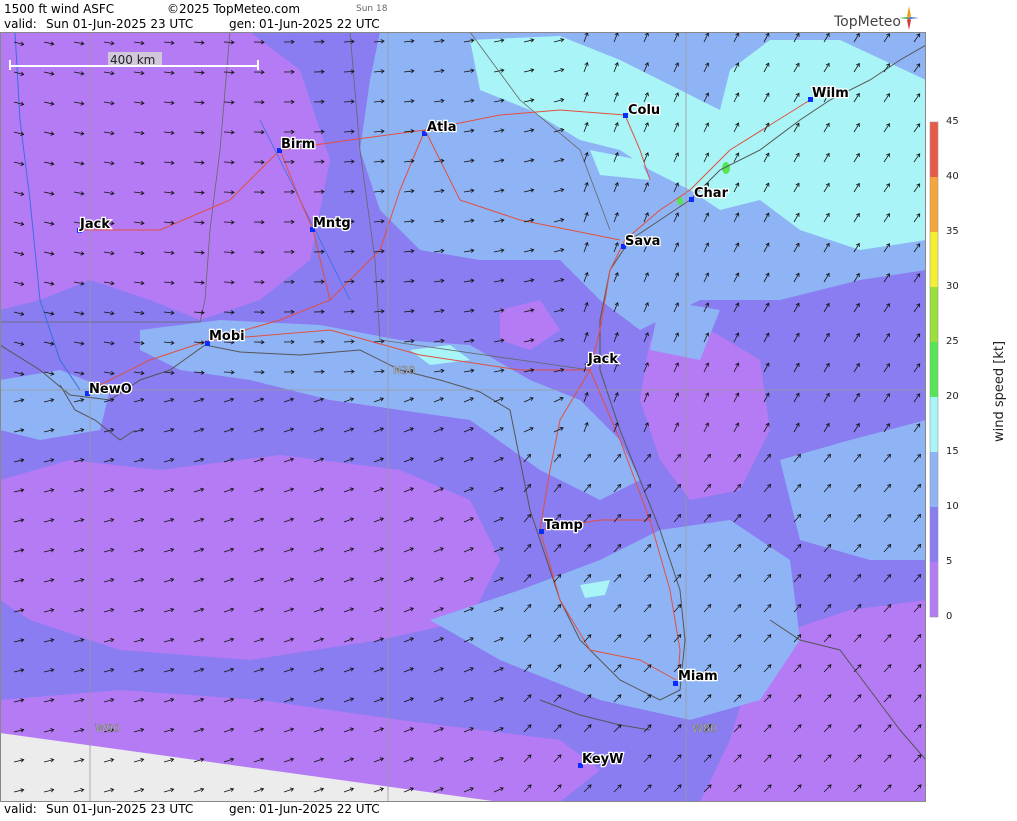 The image size is (1017, 821). What do you see at coordinates (20, 24) in the screenshot?
I see `valid-label: valid:` at bounding box center [20, 24].